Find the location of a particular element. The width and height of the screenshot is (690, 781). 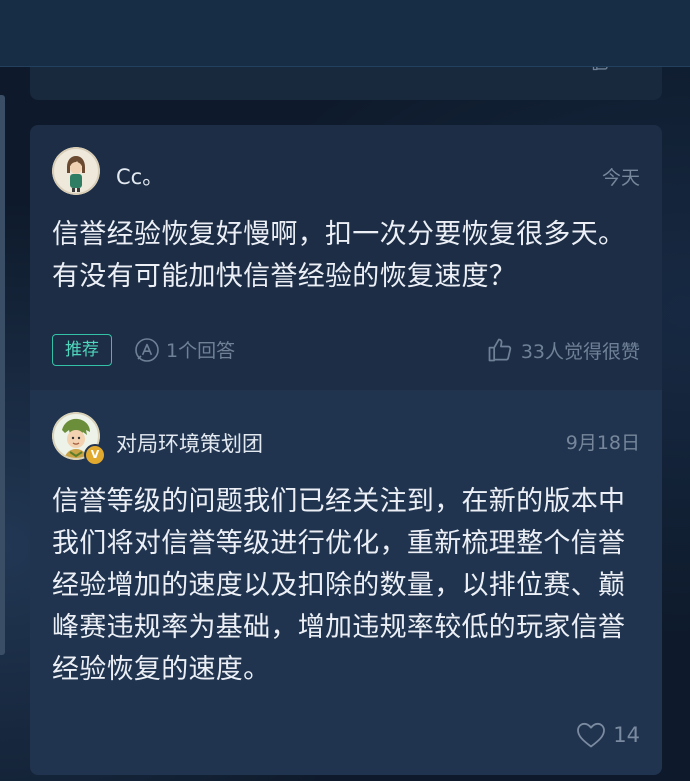

thumbs-up-icon is located at coordinates (500, 350).